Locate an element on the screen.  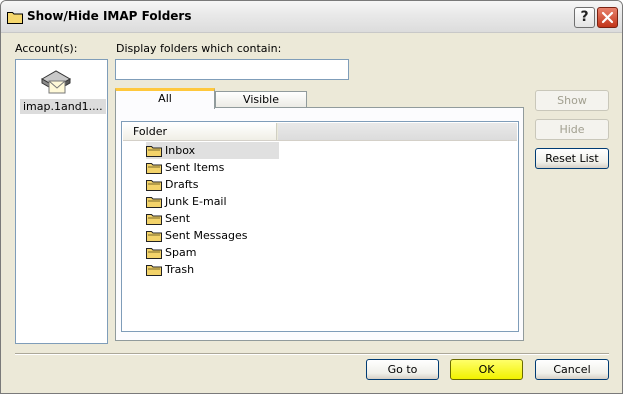
folder-label: Junk E-mail is located at coordinates (196, 201).